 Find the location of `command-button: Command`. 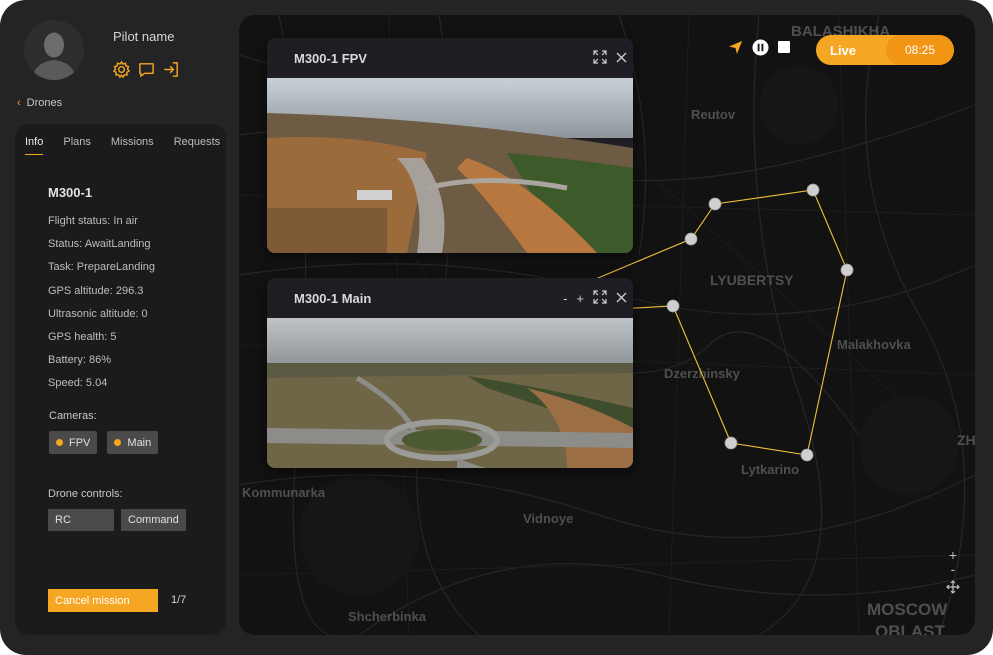

command-button: Command is located at coordinates (153, 520).